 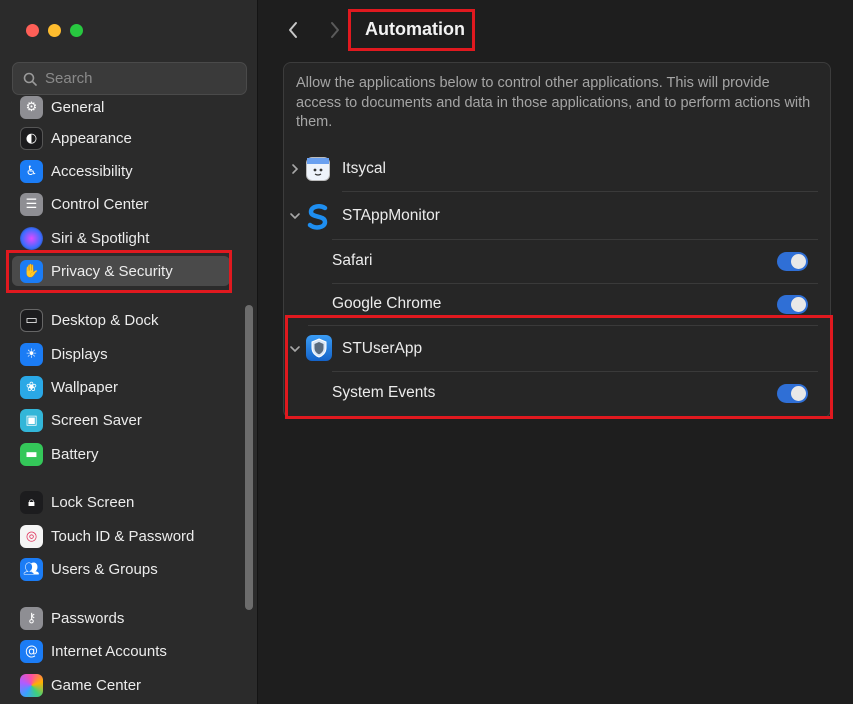 What do you see at coordinates (135, 78) in the screenshot?
I see `search-input` at bounding box center [135, 78].